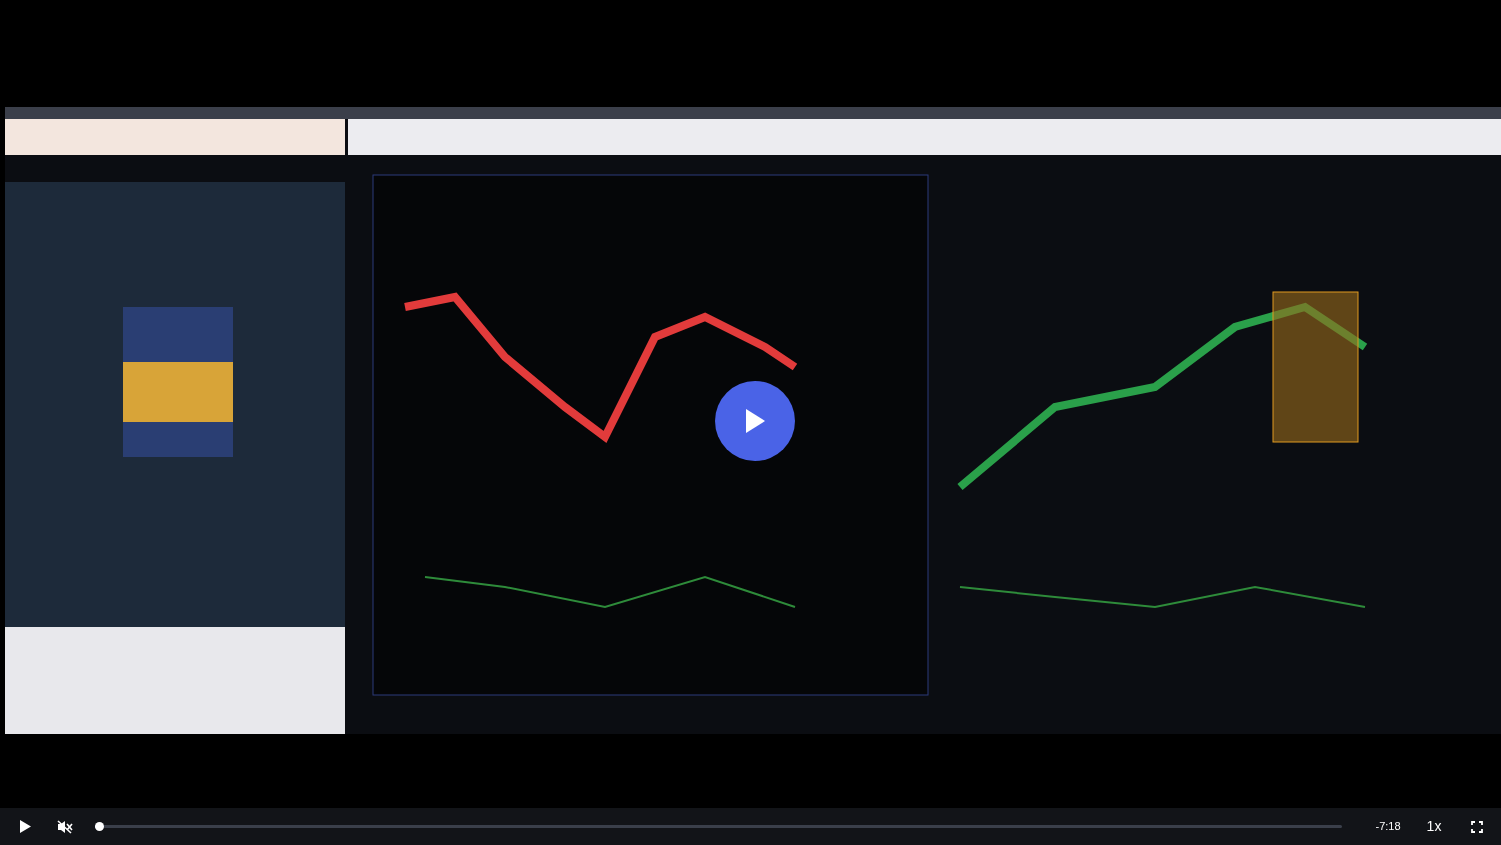 This screenshot has height=845, width=1501. I want to click on speed-button: 1x, so click(1434, 826).